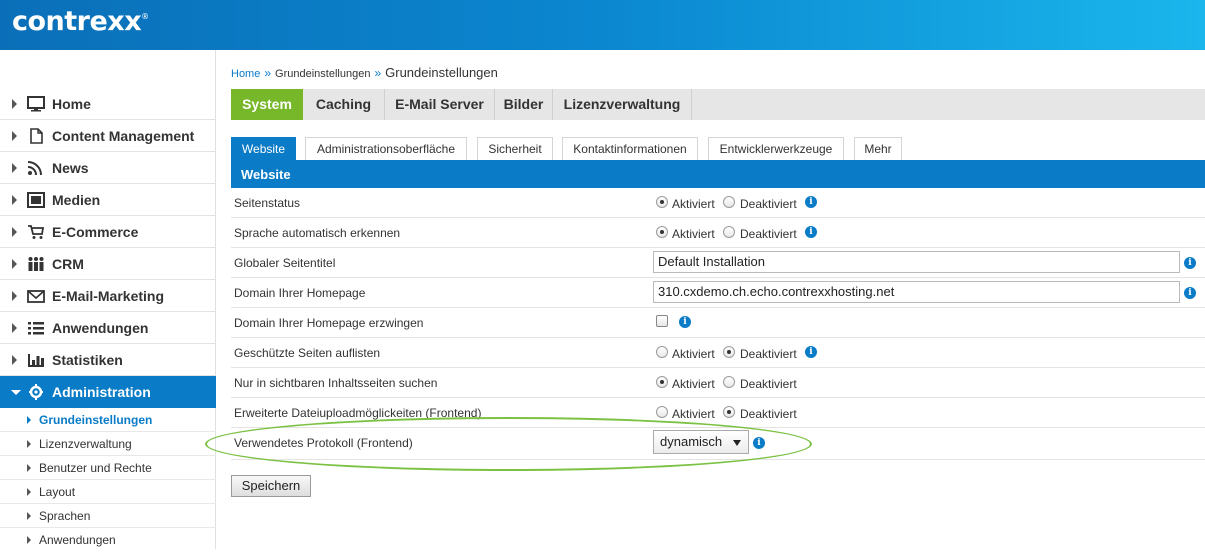 This screenshot has width=1205, height=552. What do you see at coordinates (515, 148) in the screenshot?
I see `subtab-sicherheit: Sicherheit` at bounding box center [515, 148].